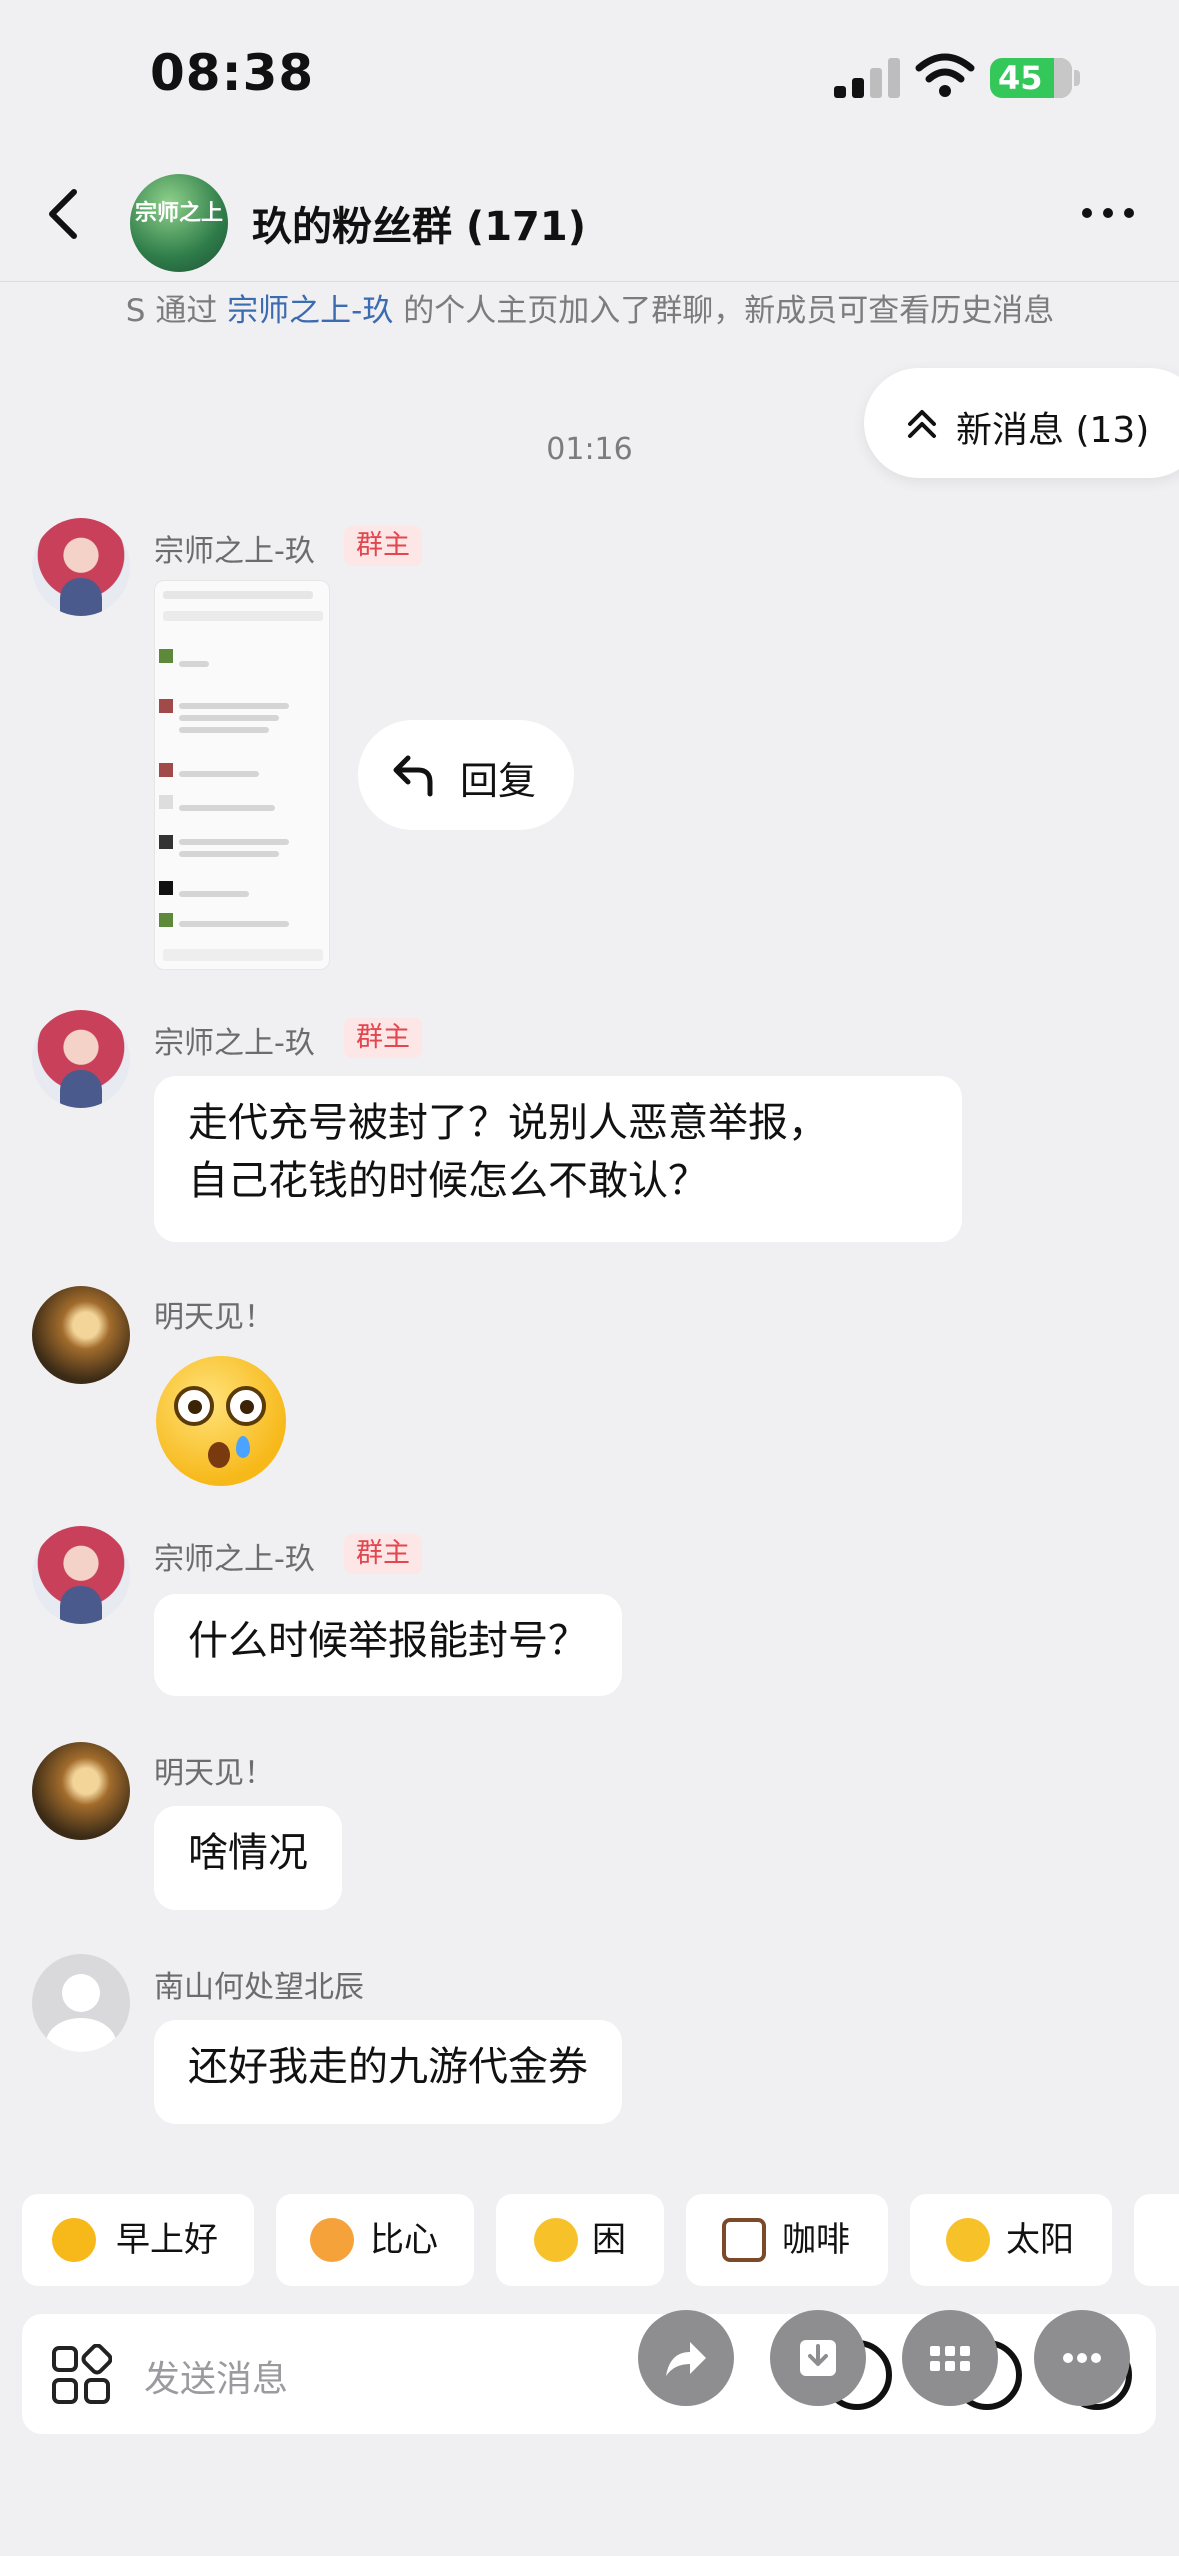 This screenshot has width=1179, height=2556. What do you see at coordinates (498, 781) in the screenshot?
I see `reply-label: 回复` at bounding box center [498, 781].